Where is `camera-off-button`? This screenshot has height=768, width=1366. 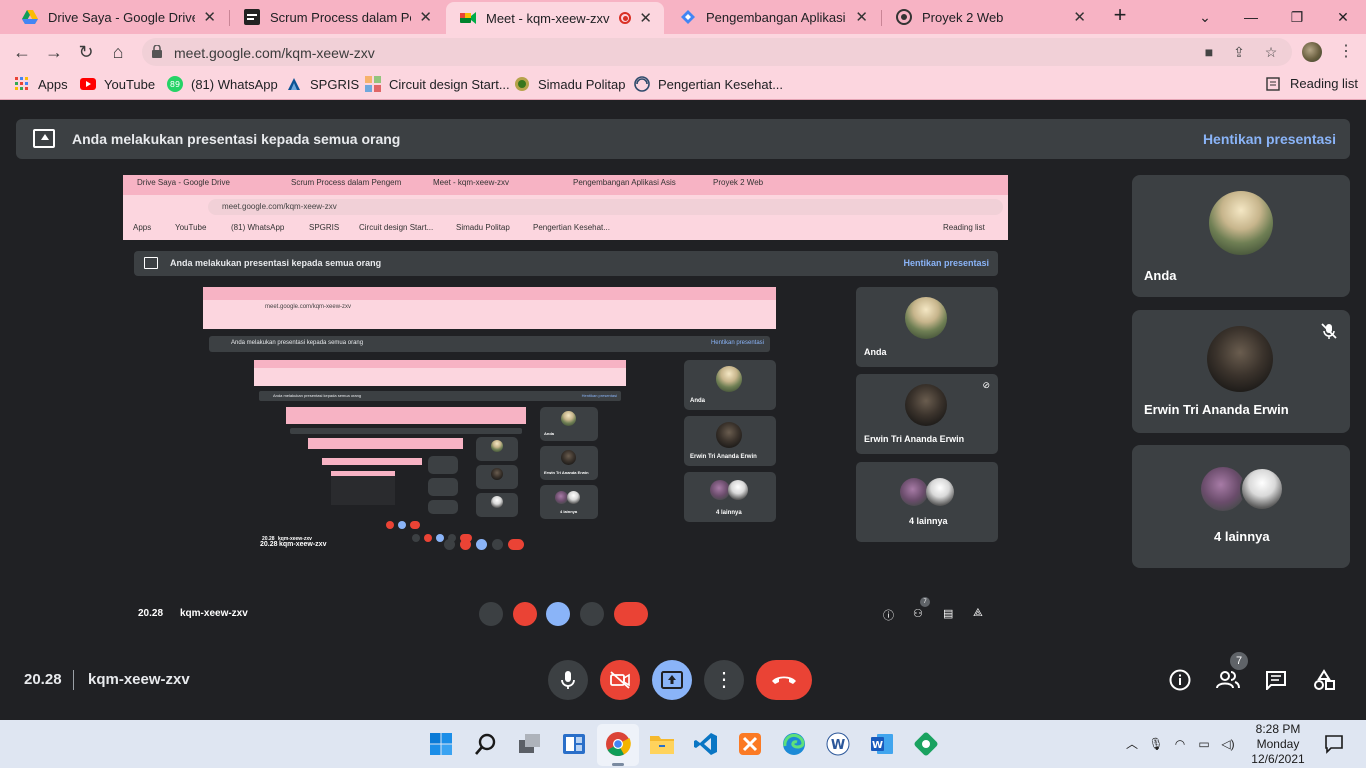
camera-off-button is located at coordinates (620, 680).